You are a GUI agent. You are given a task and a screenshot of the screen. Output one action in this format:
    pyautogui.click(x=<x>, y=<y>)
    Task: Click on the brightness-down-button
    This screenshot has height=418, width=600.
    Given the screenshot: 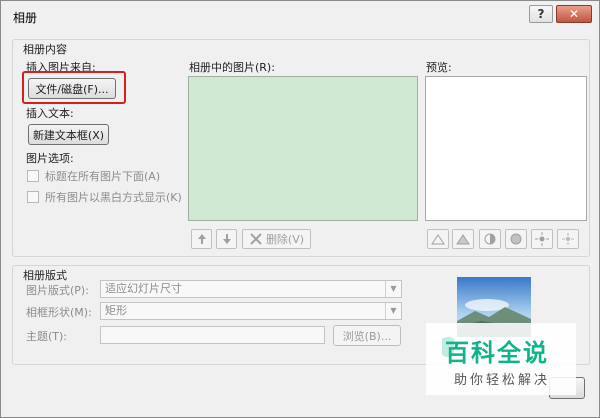 What is the action you would take?
    pyautogui.click(x=568, y=239)
    